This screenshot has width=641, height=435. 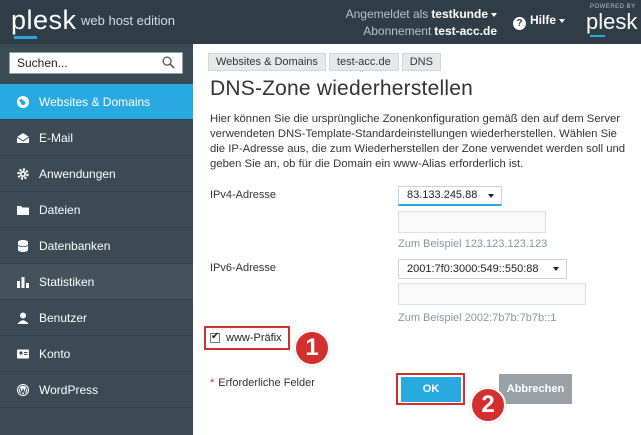 I want to click on sidebar-item-wordpress: WordPress, so click(x=96, y=390).